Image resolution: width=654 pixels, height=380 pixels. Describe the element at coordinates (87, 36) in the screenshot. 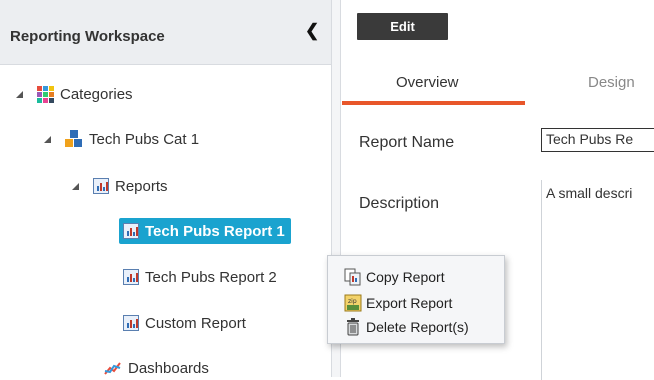

I see `sidebar-title: Reporting Workspace` at that location.